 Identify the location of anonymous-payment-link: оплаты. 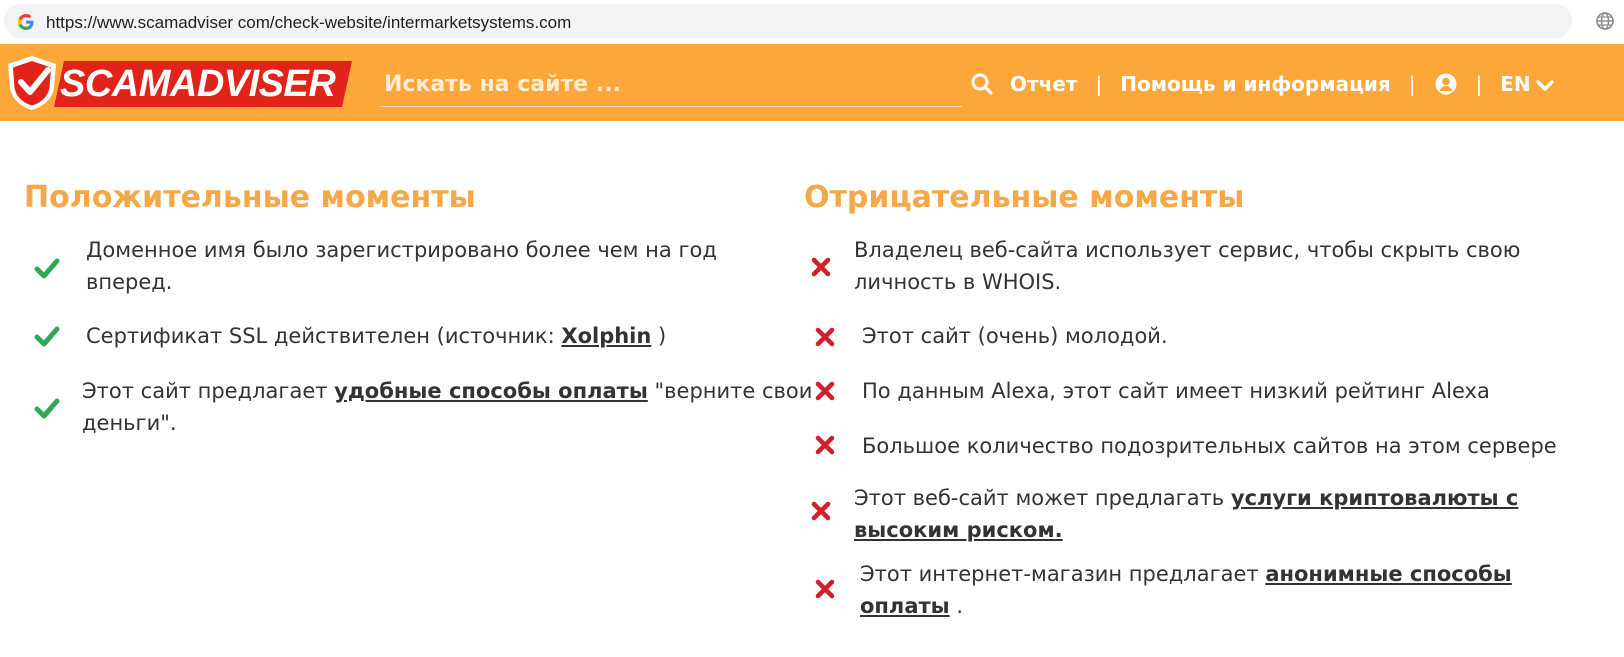
(905, 606).